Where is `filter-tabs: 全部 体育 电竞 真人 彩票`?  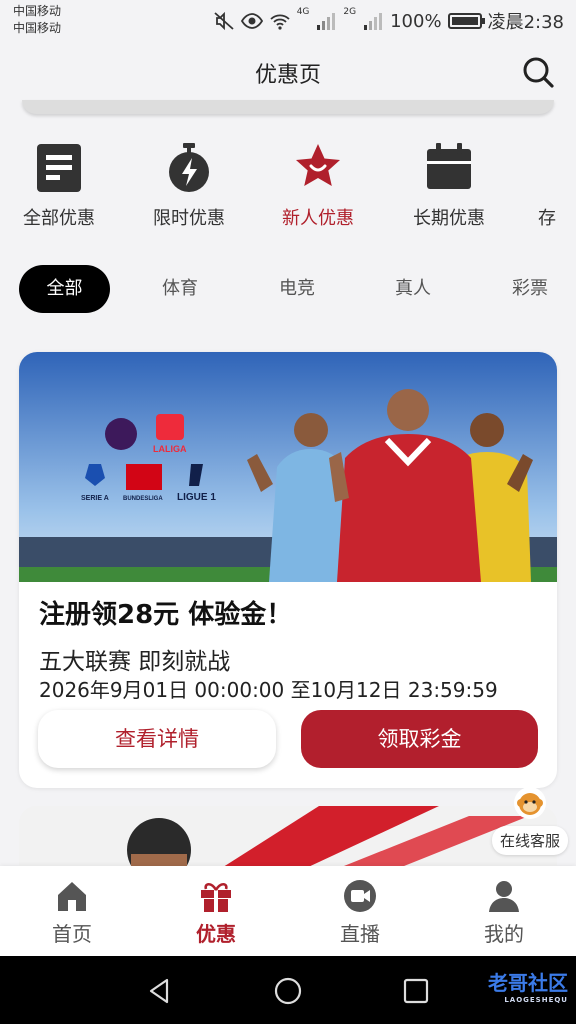 filter-tabs: 全部 体育 电竞 真人 彩票 is located at coordinates (288, 289).